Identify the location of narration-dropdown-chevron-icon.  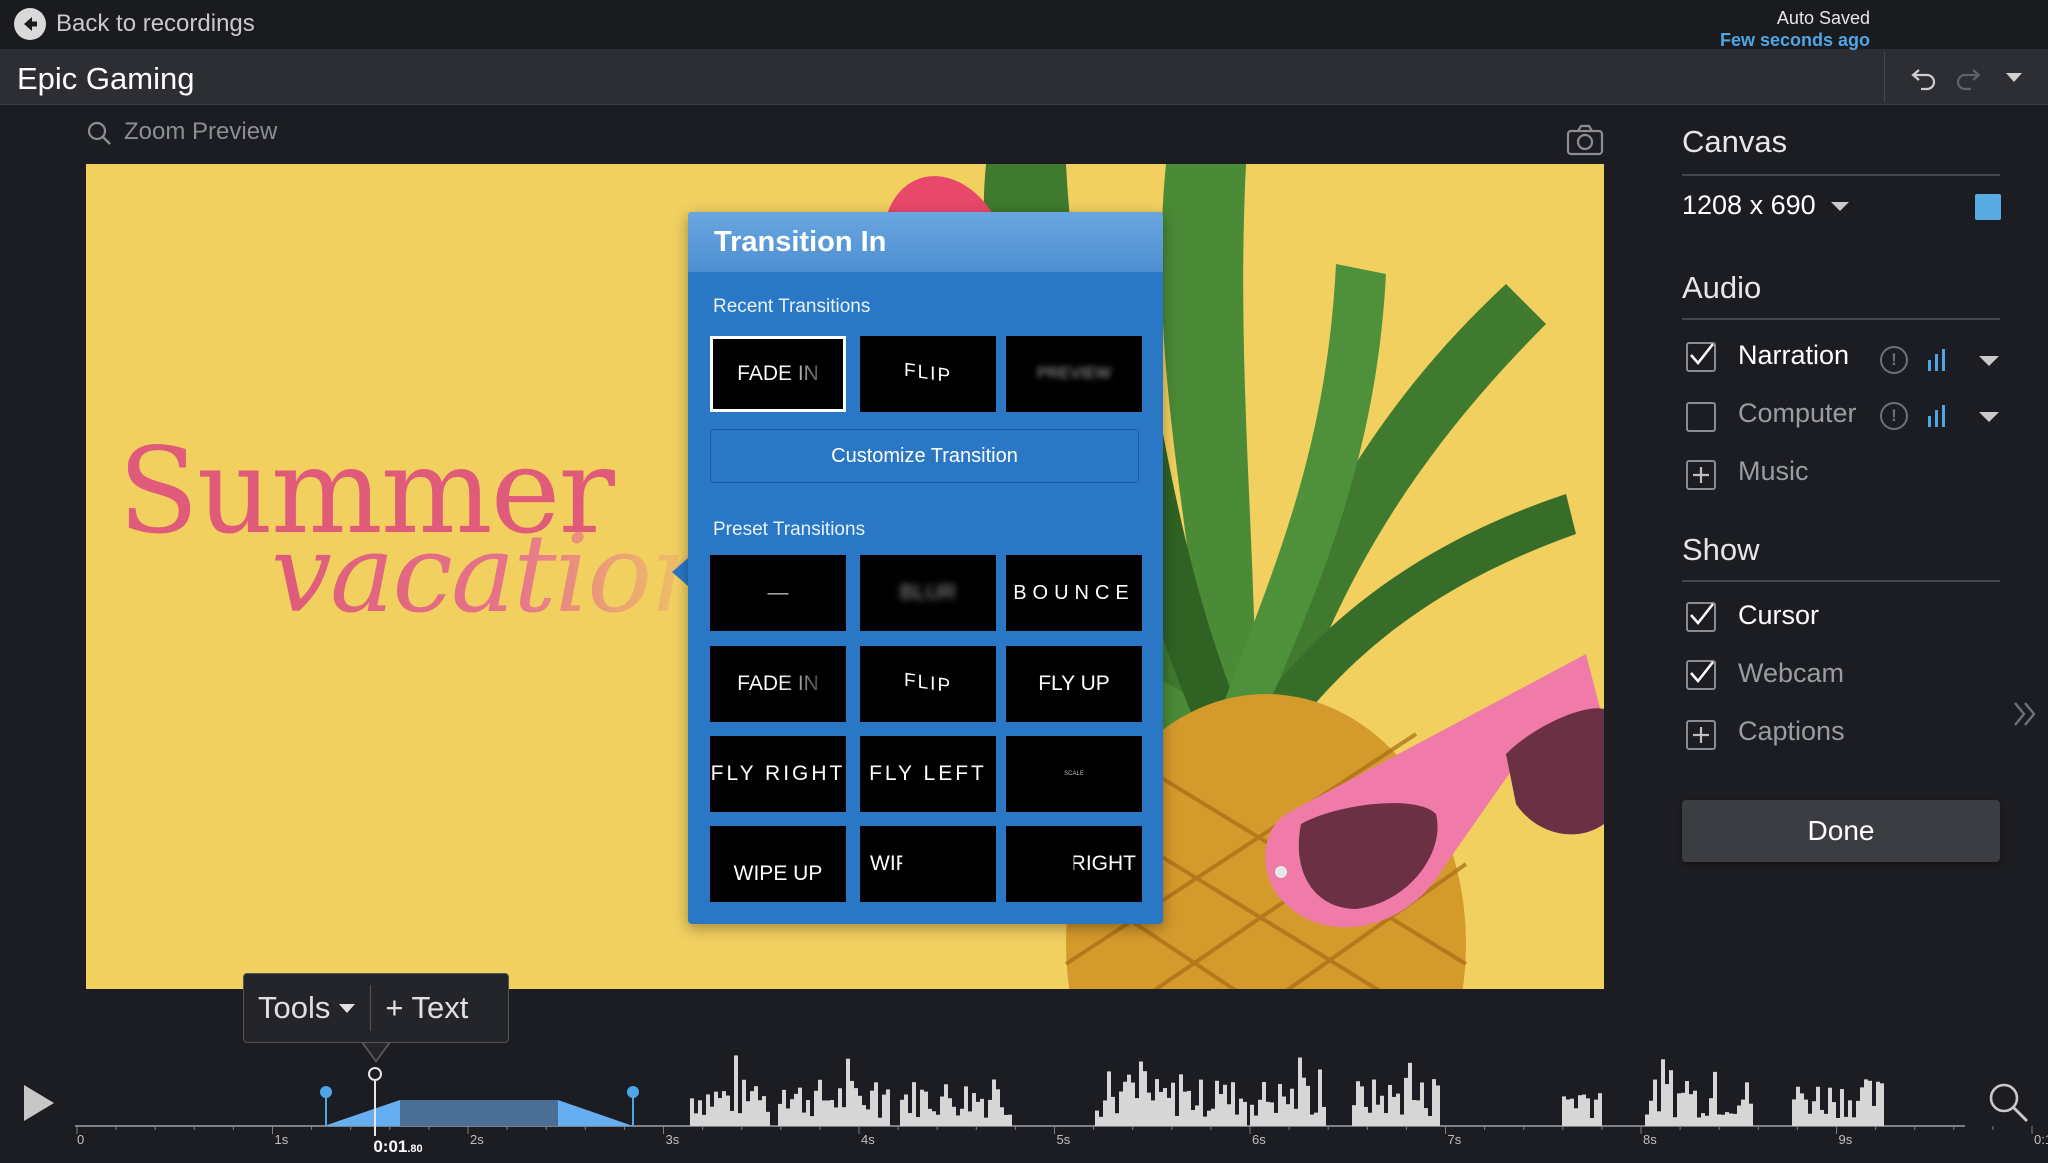
(1989, 361).